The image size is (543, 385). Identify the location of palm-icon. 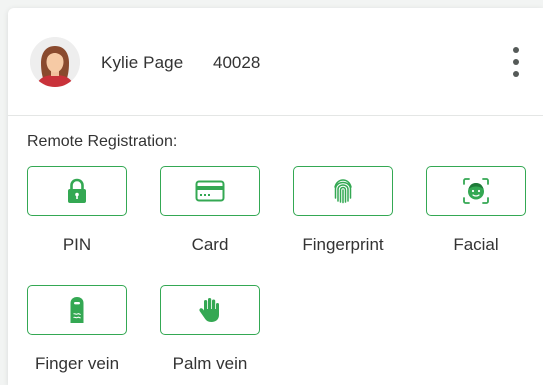
(209, 310).